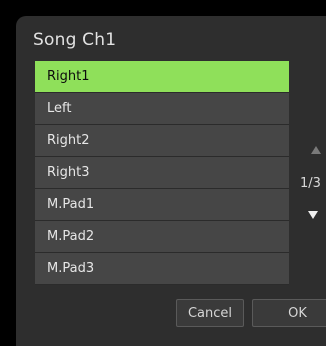 The image size is (326, 346). Describe the element at coordinates (162, 141) in the screenshot. I see `list-item-right2: Right2` at that location.